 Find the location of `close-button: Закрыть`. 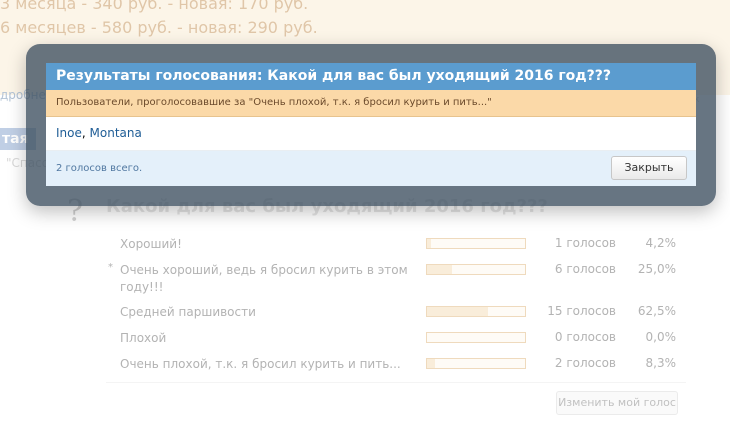

close-button: Закрыть is located at coordinates (649, 168).